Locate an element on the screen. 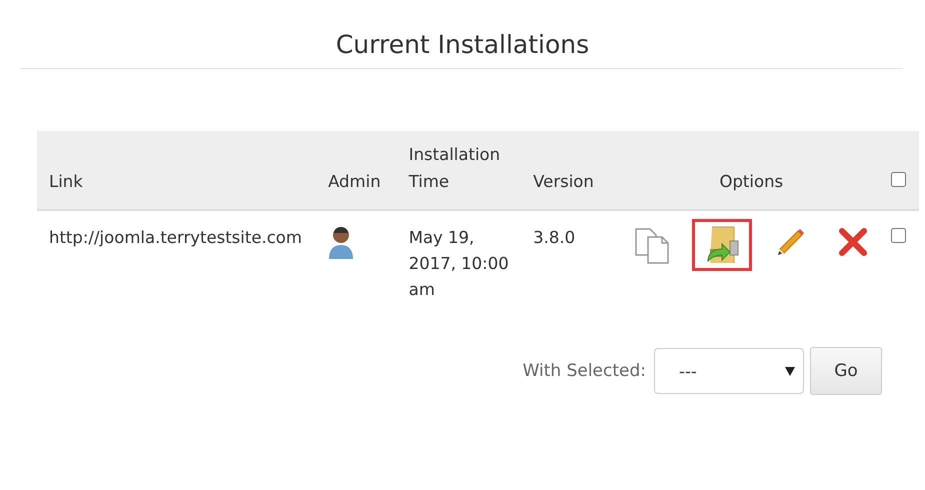 This screenshot has height=490, width=925. go-button: Go is located at coordinates (846, 371).